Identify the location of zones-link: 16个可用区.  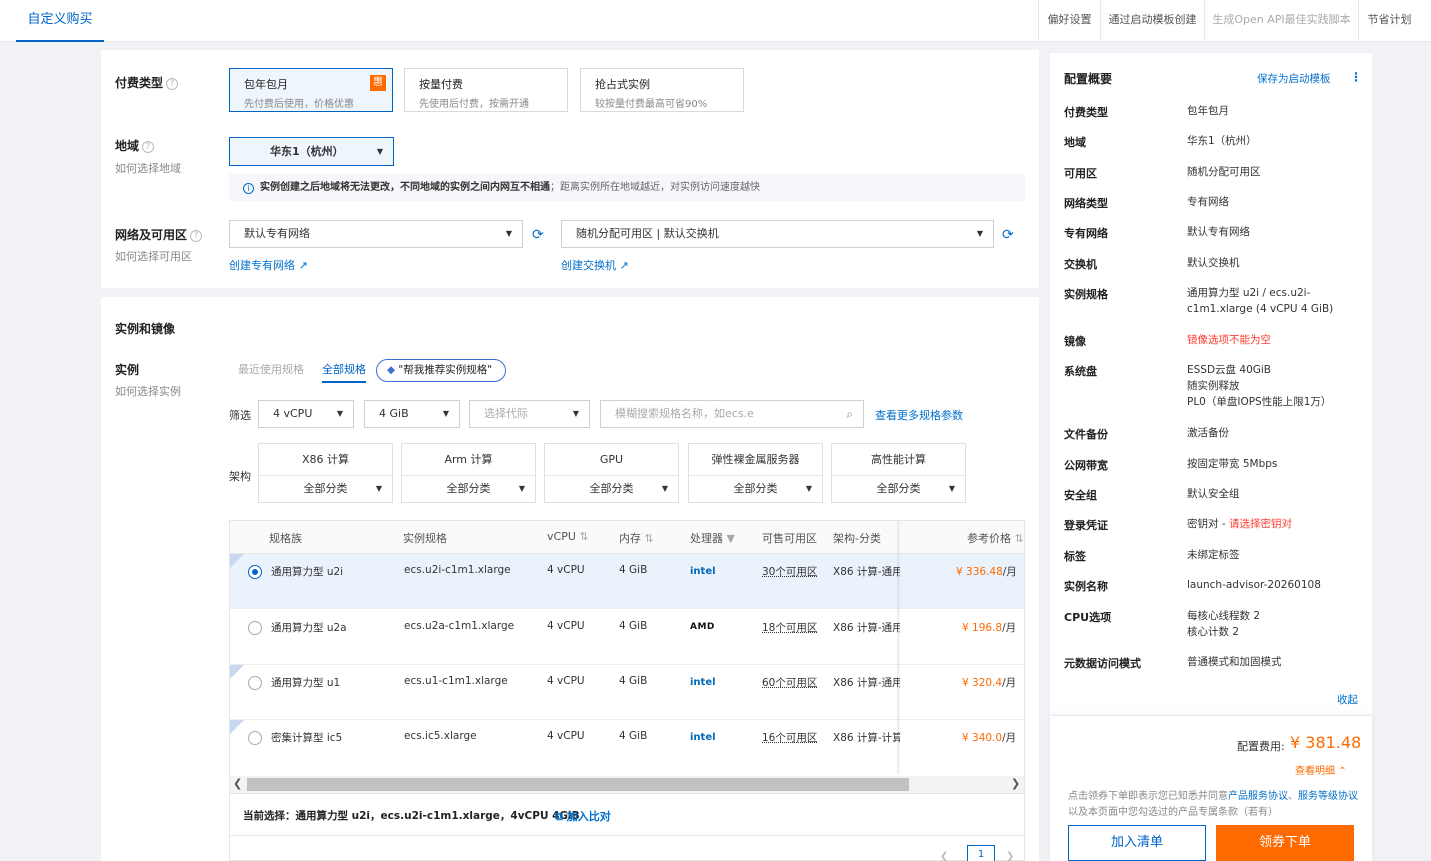
(789, 737).